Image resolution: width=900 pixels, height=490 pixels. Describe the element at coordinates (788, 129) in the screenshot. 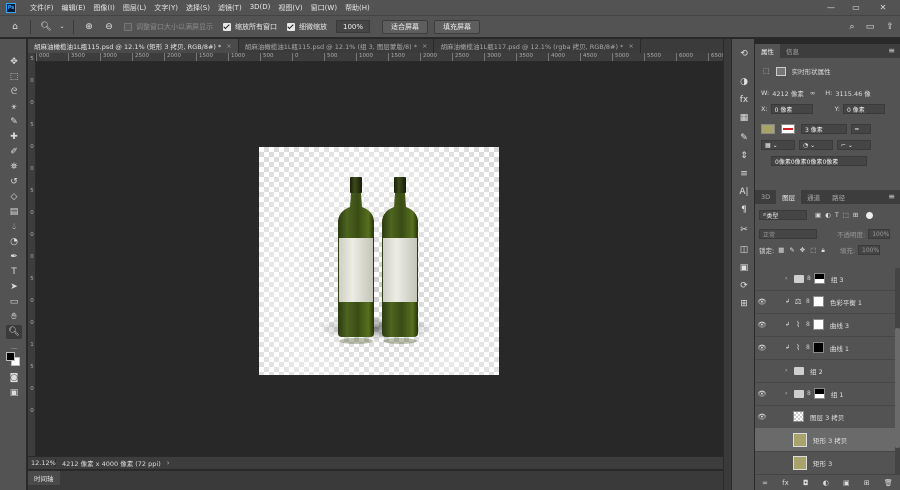

I see `stroke-color-swatch` at that location.